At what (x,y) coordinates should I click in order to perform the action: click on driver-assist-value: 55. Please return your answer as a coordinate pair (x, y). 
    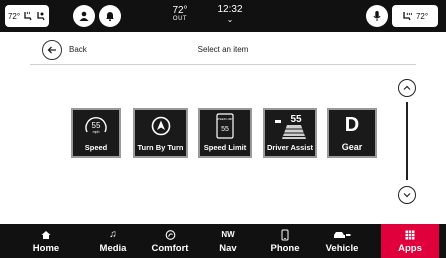
    Looking at the image, I should click on (296, 119).